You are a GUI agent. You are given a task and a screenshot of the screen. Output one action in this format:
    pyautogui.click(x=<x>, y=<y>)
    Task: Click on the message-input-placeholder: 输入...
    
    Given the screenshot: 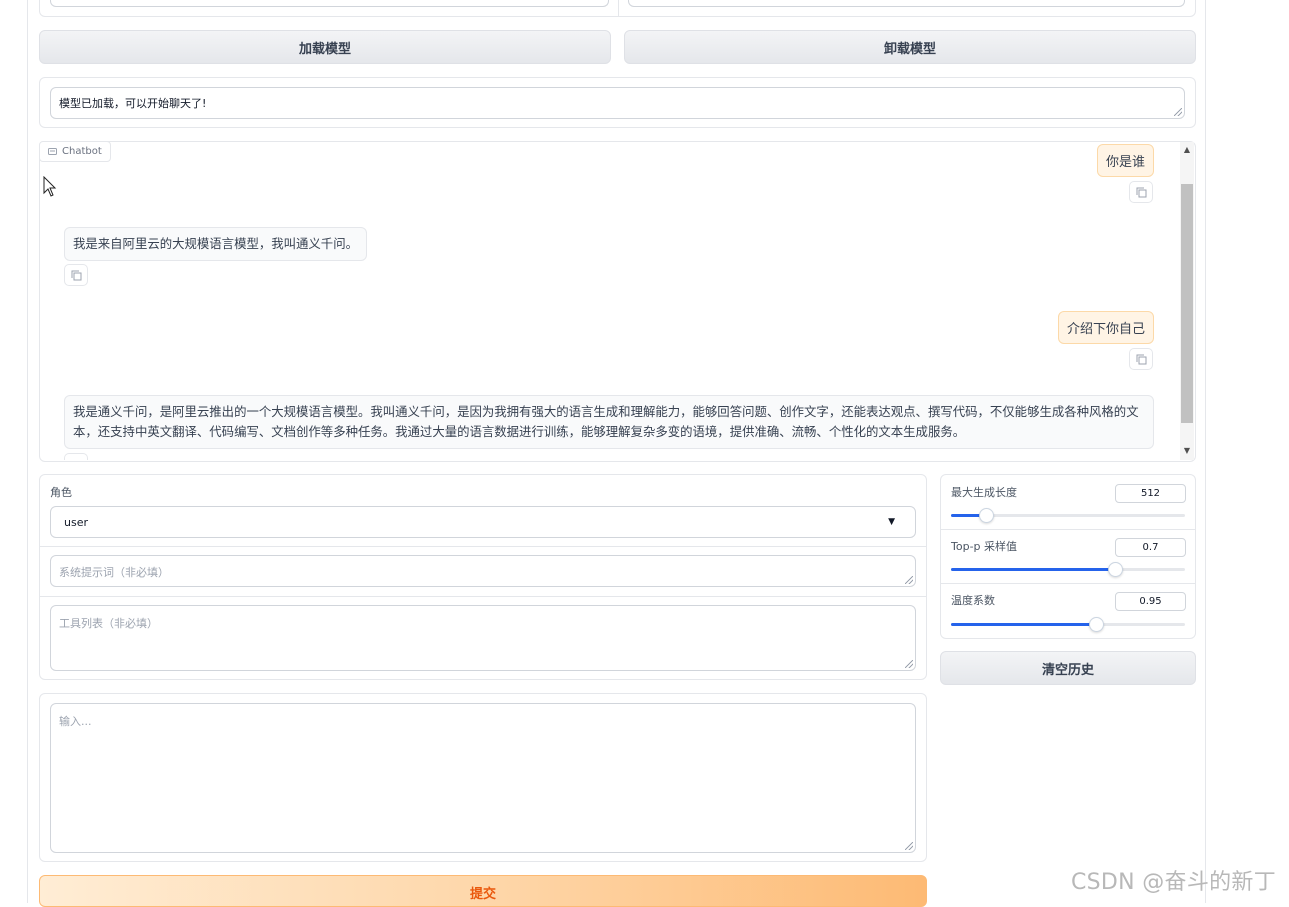 What is the action you would take?
    pyautogui.click(x=75, y=721)
    